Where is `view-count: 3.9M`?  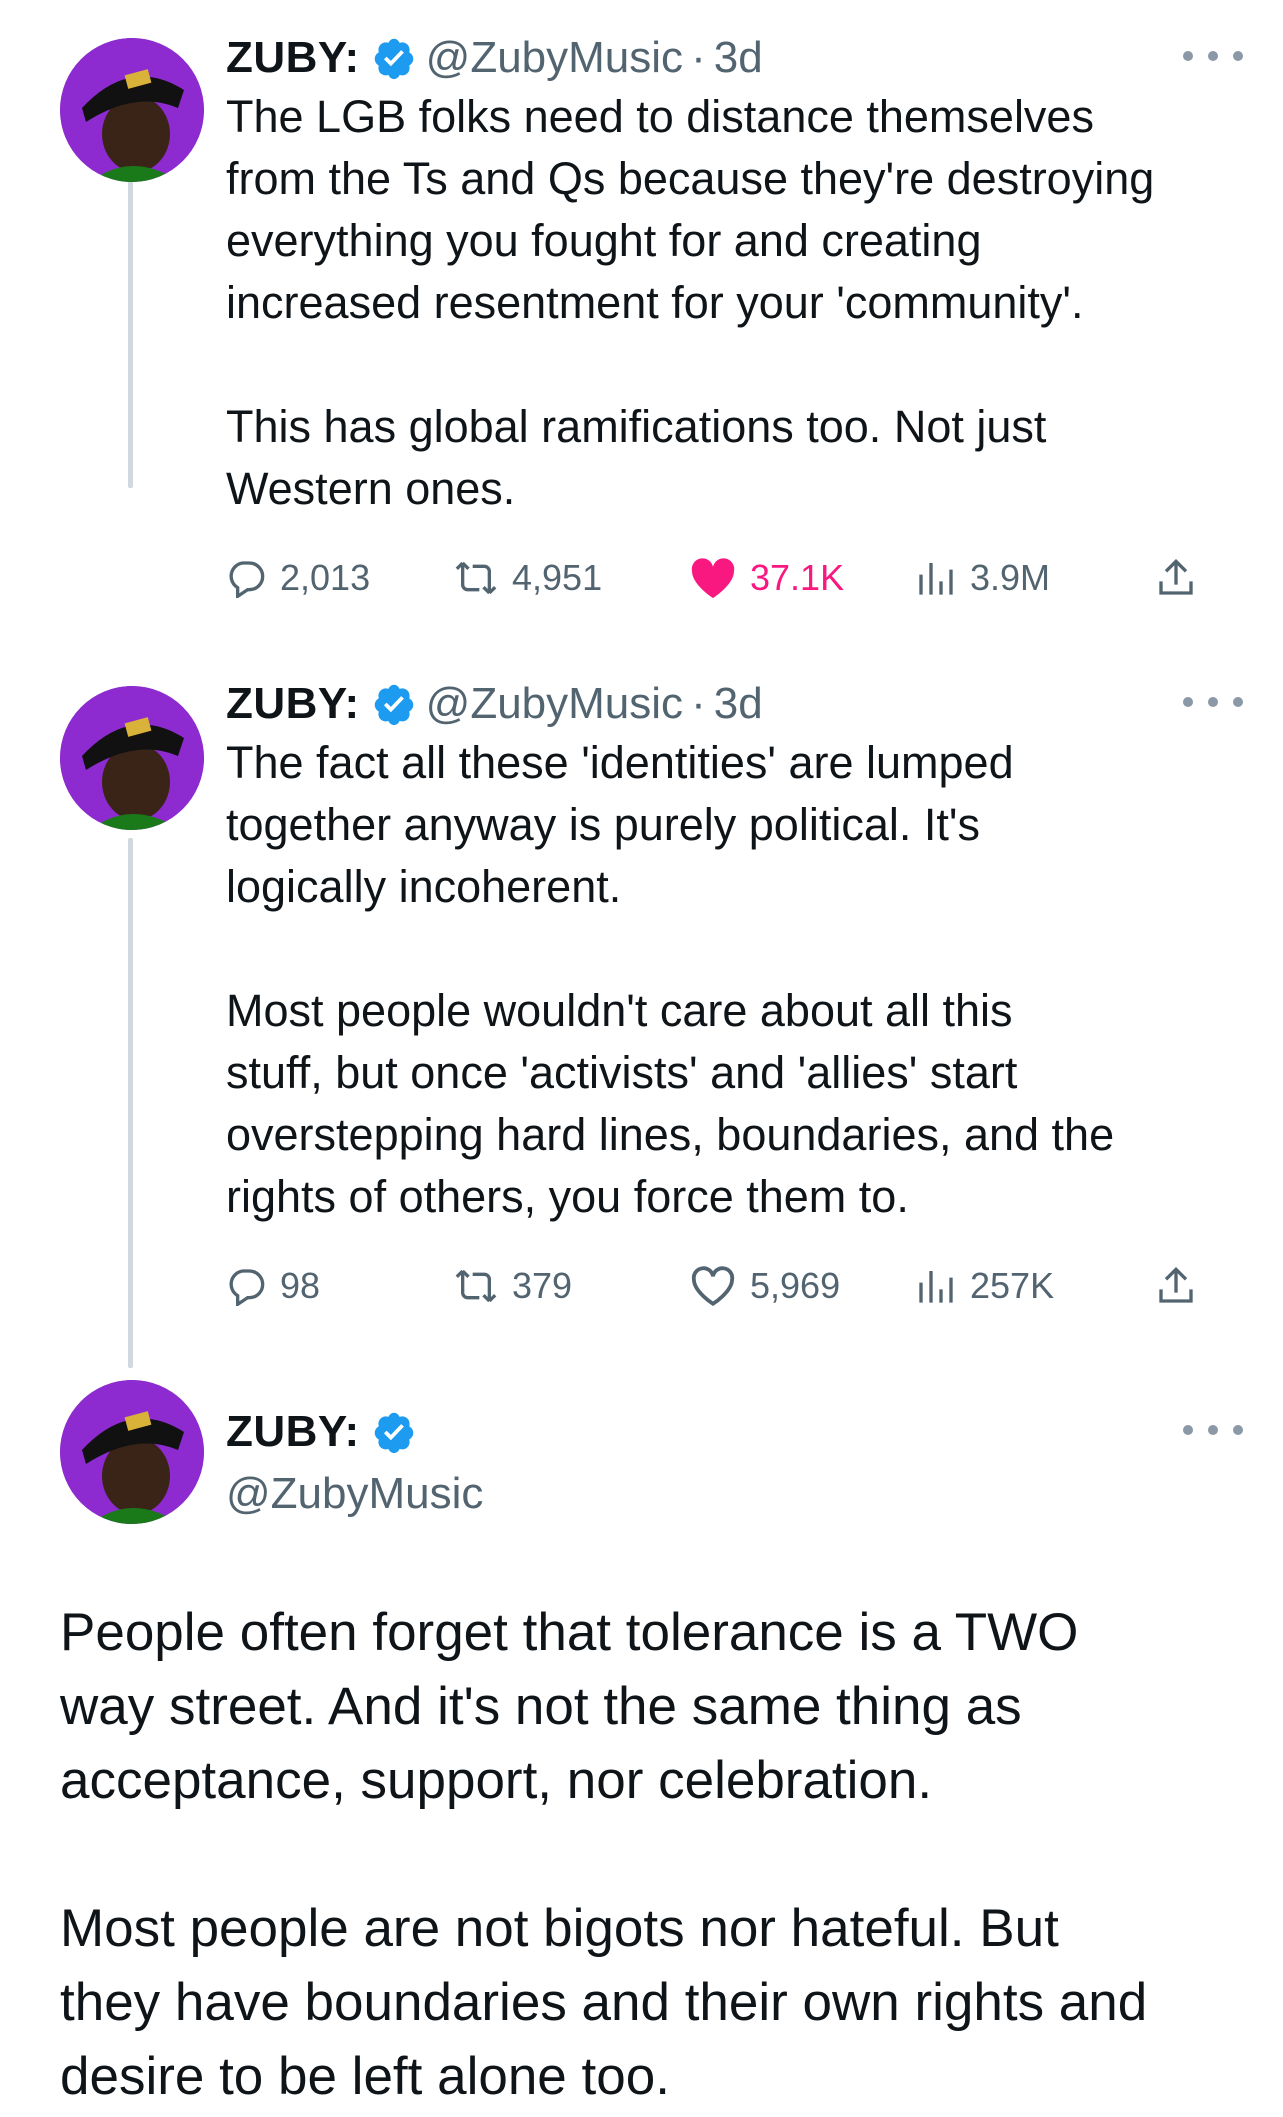
view-count: 3.9M is located at coordinates (1010, 577).